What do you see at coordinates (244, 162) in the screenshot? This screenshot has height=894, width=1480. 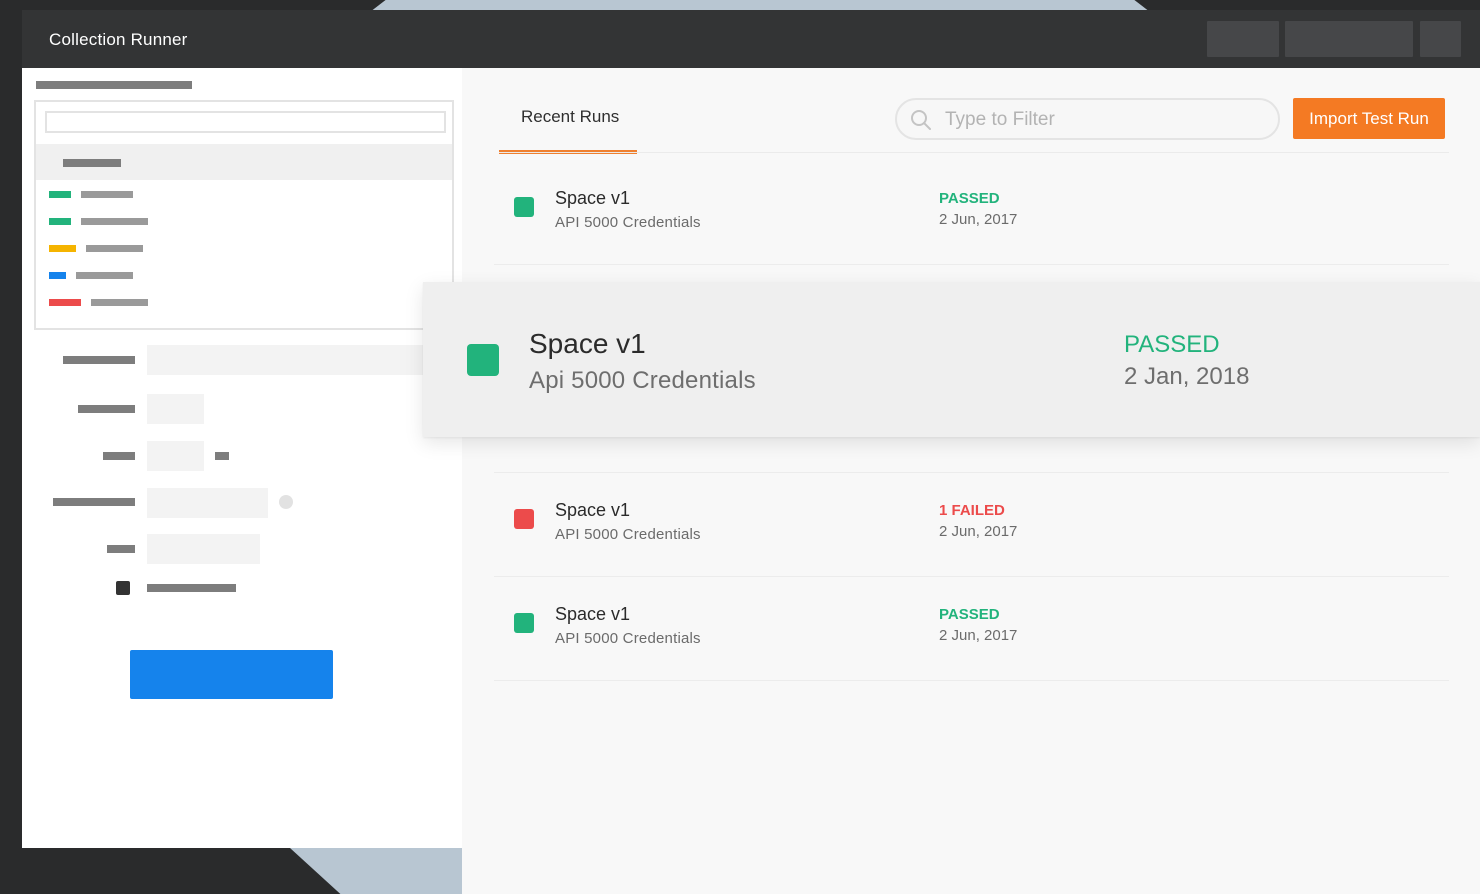 I see `tree-selected-item` at bounding box center [244, 162].